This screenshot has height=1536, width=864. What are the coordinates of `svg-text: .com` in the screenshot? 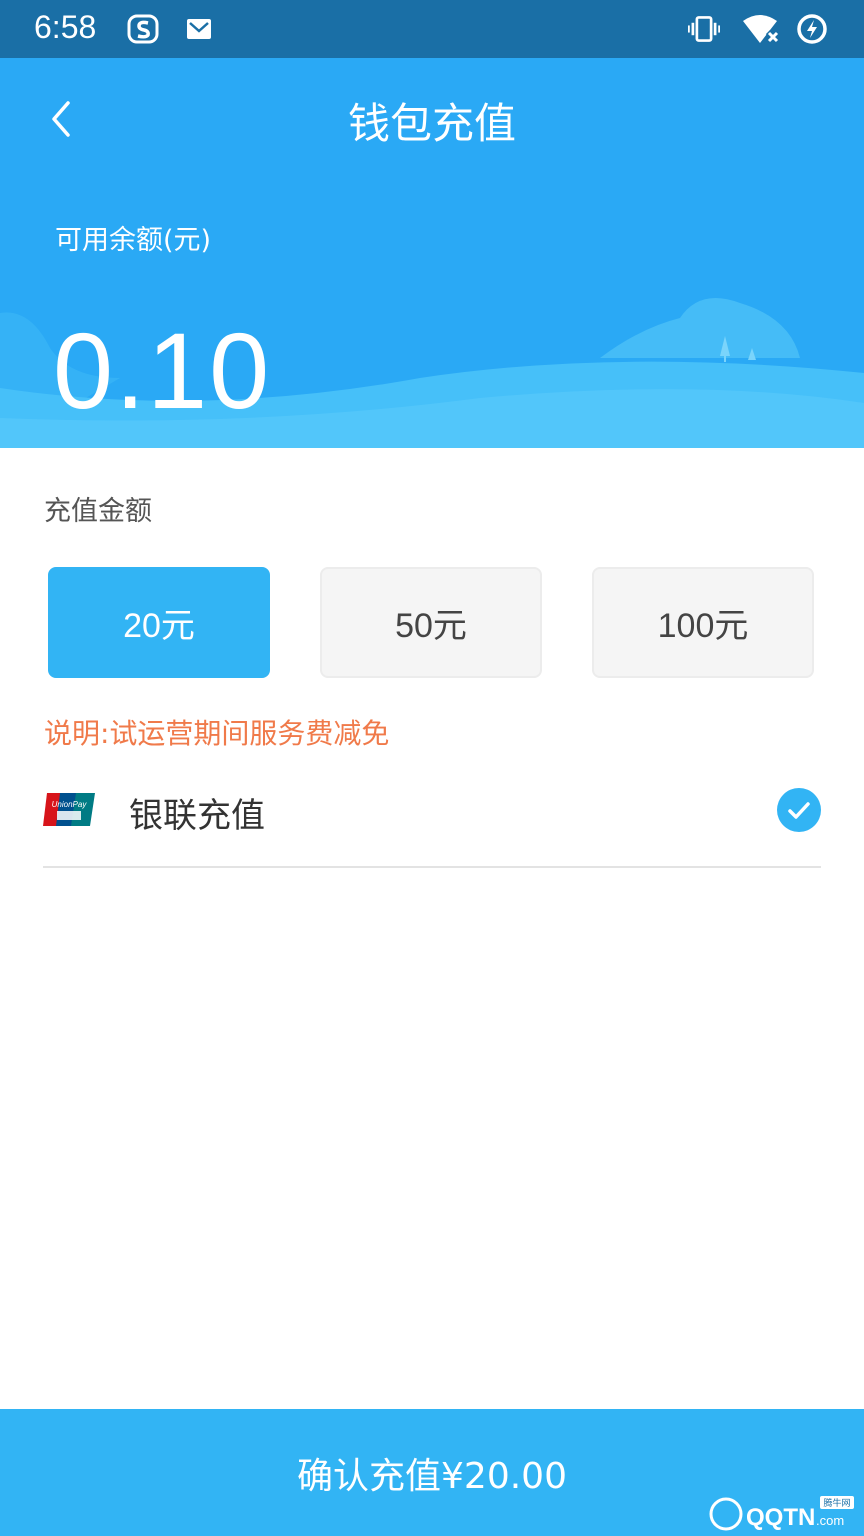 It's located at (830, 1520).